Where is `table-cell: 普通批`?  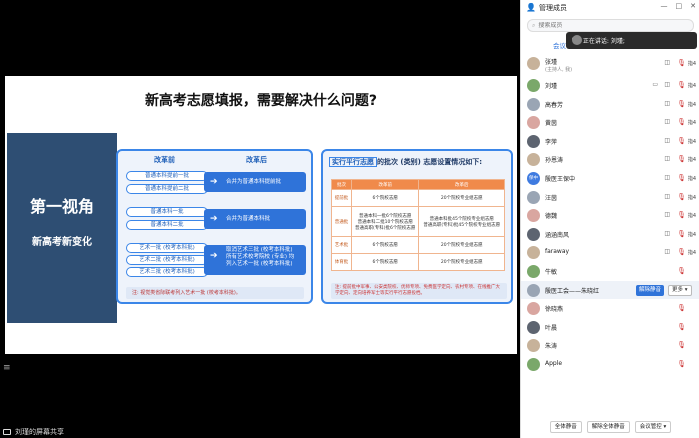 table-cell: 普通批 is located at coordinates (341, 221).